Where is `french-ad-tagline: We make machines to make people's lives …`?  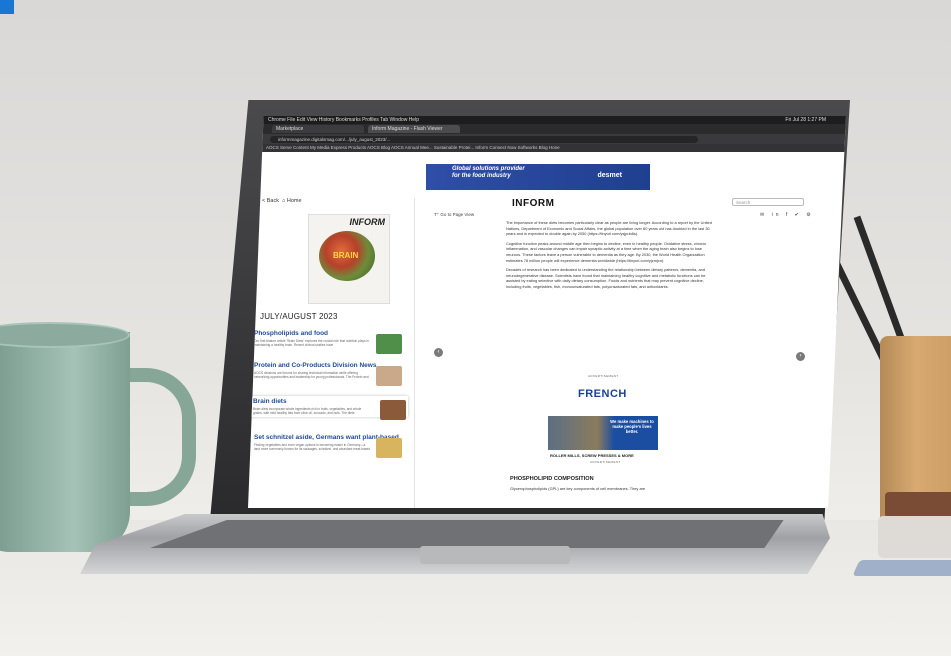
french-ad-tagline: We make machines to make people's lives … is located at coordinates (632, 426).